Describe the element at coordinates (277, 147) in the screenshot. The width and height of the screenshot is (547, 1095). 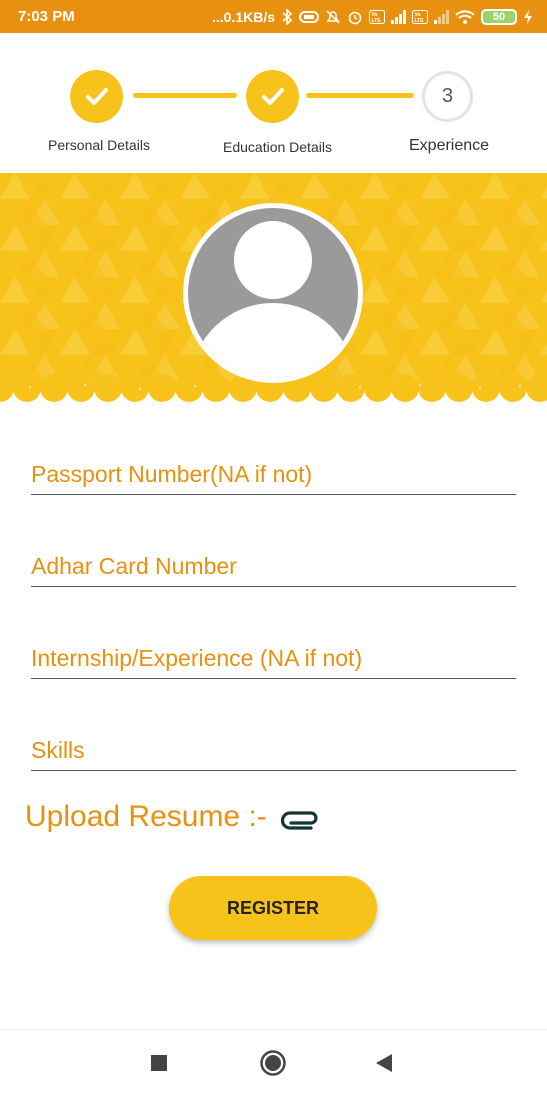
I see `step-2-label: Education Details` at that location.